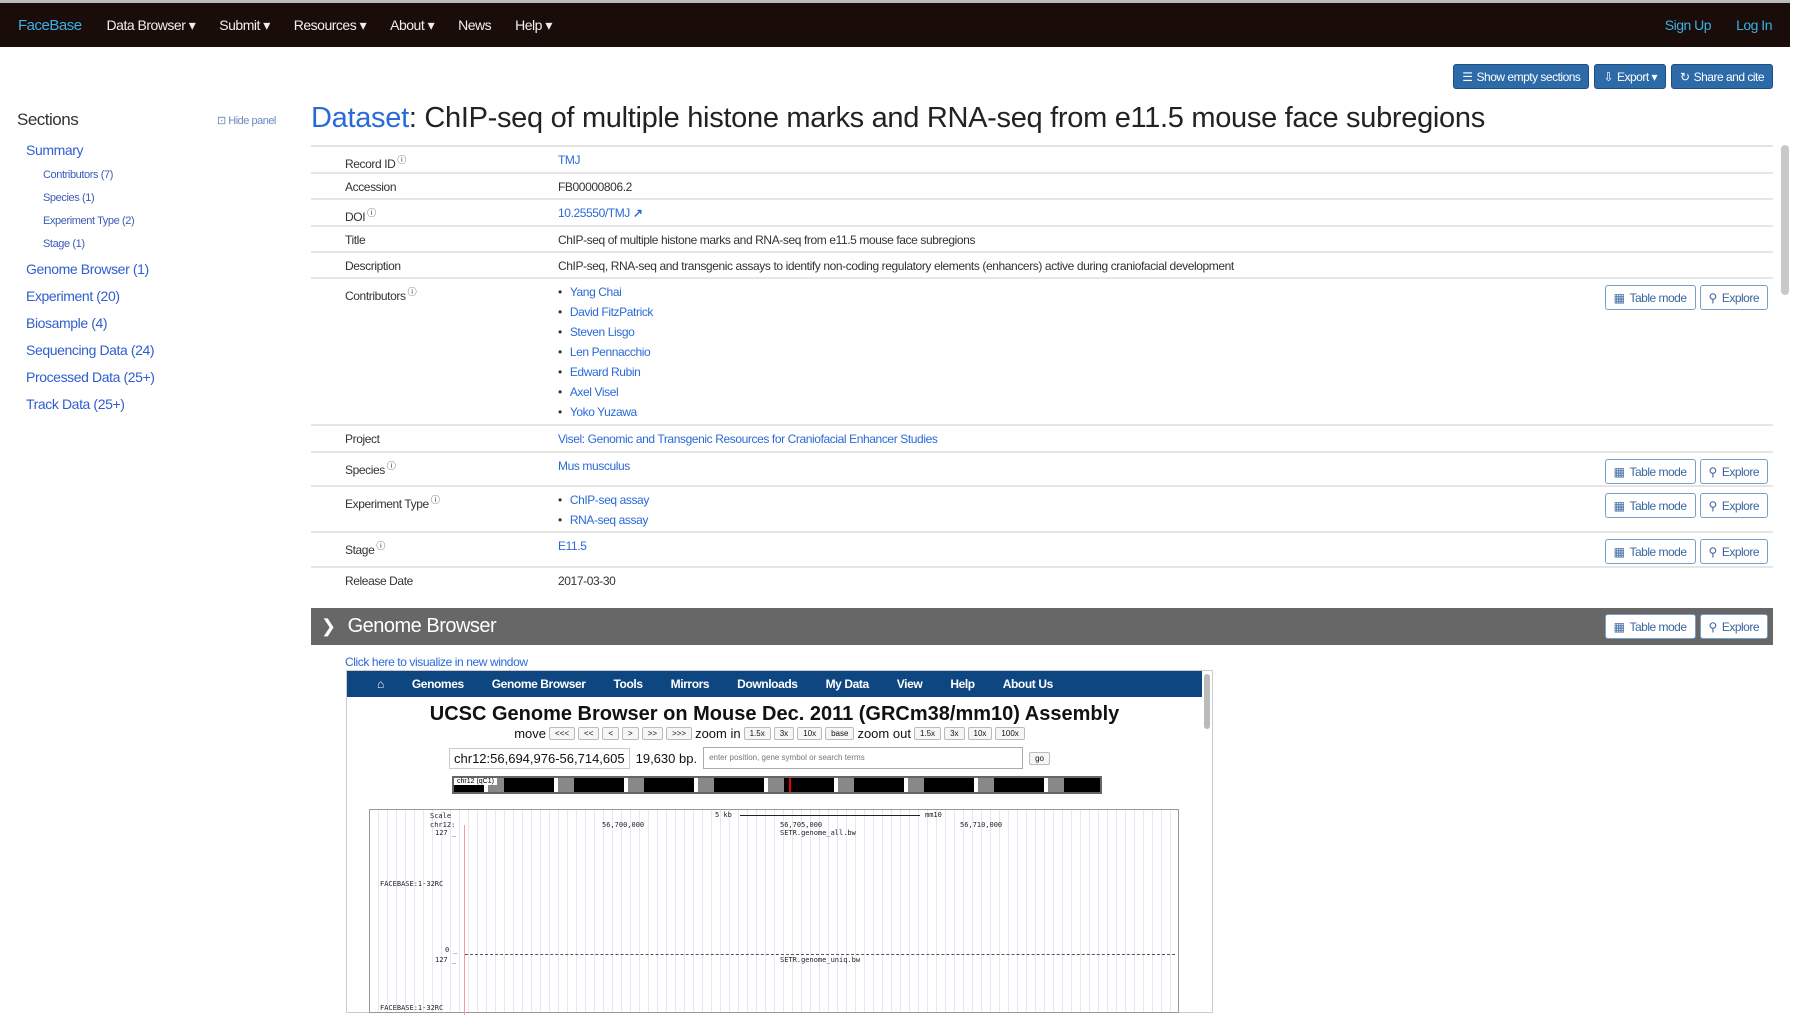 This screenshot has height=1015, width=1800. Describe the element at coordinates (666, 758) in the screenshot. I see `region-size: 19,630 bp.` at that location.